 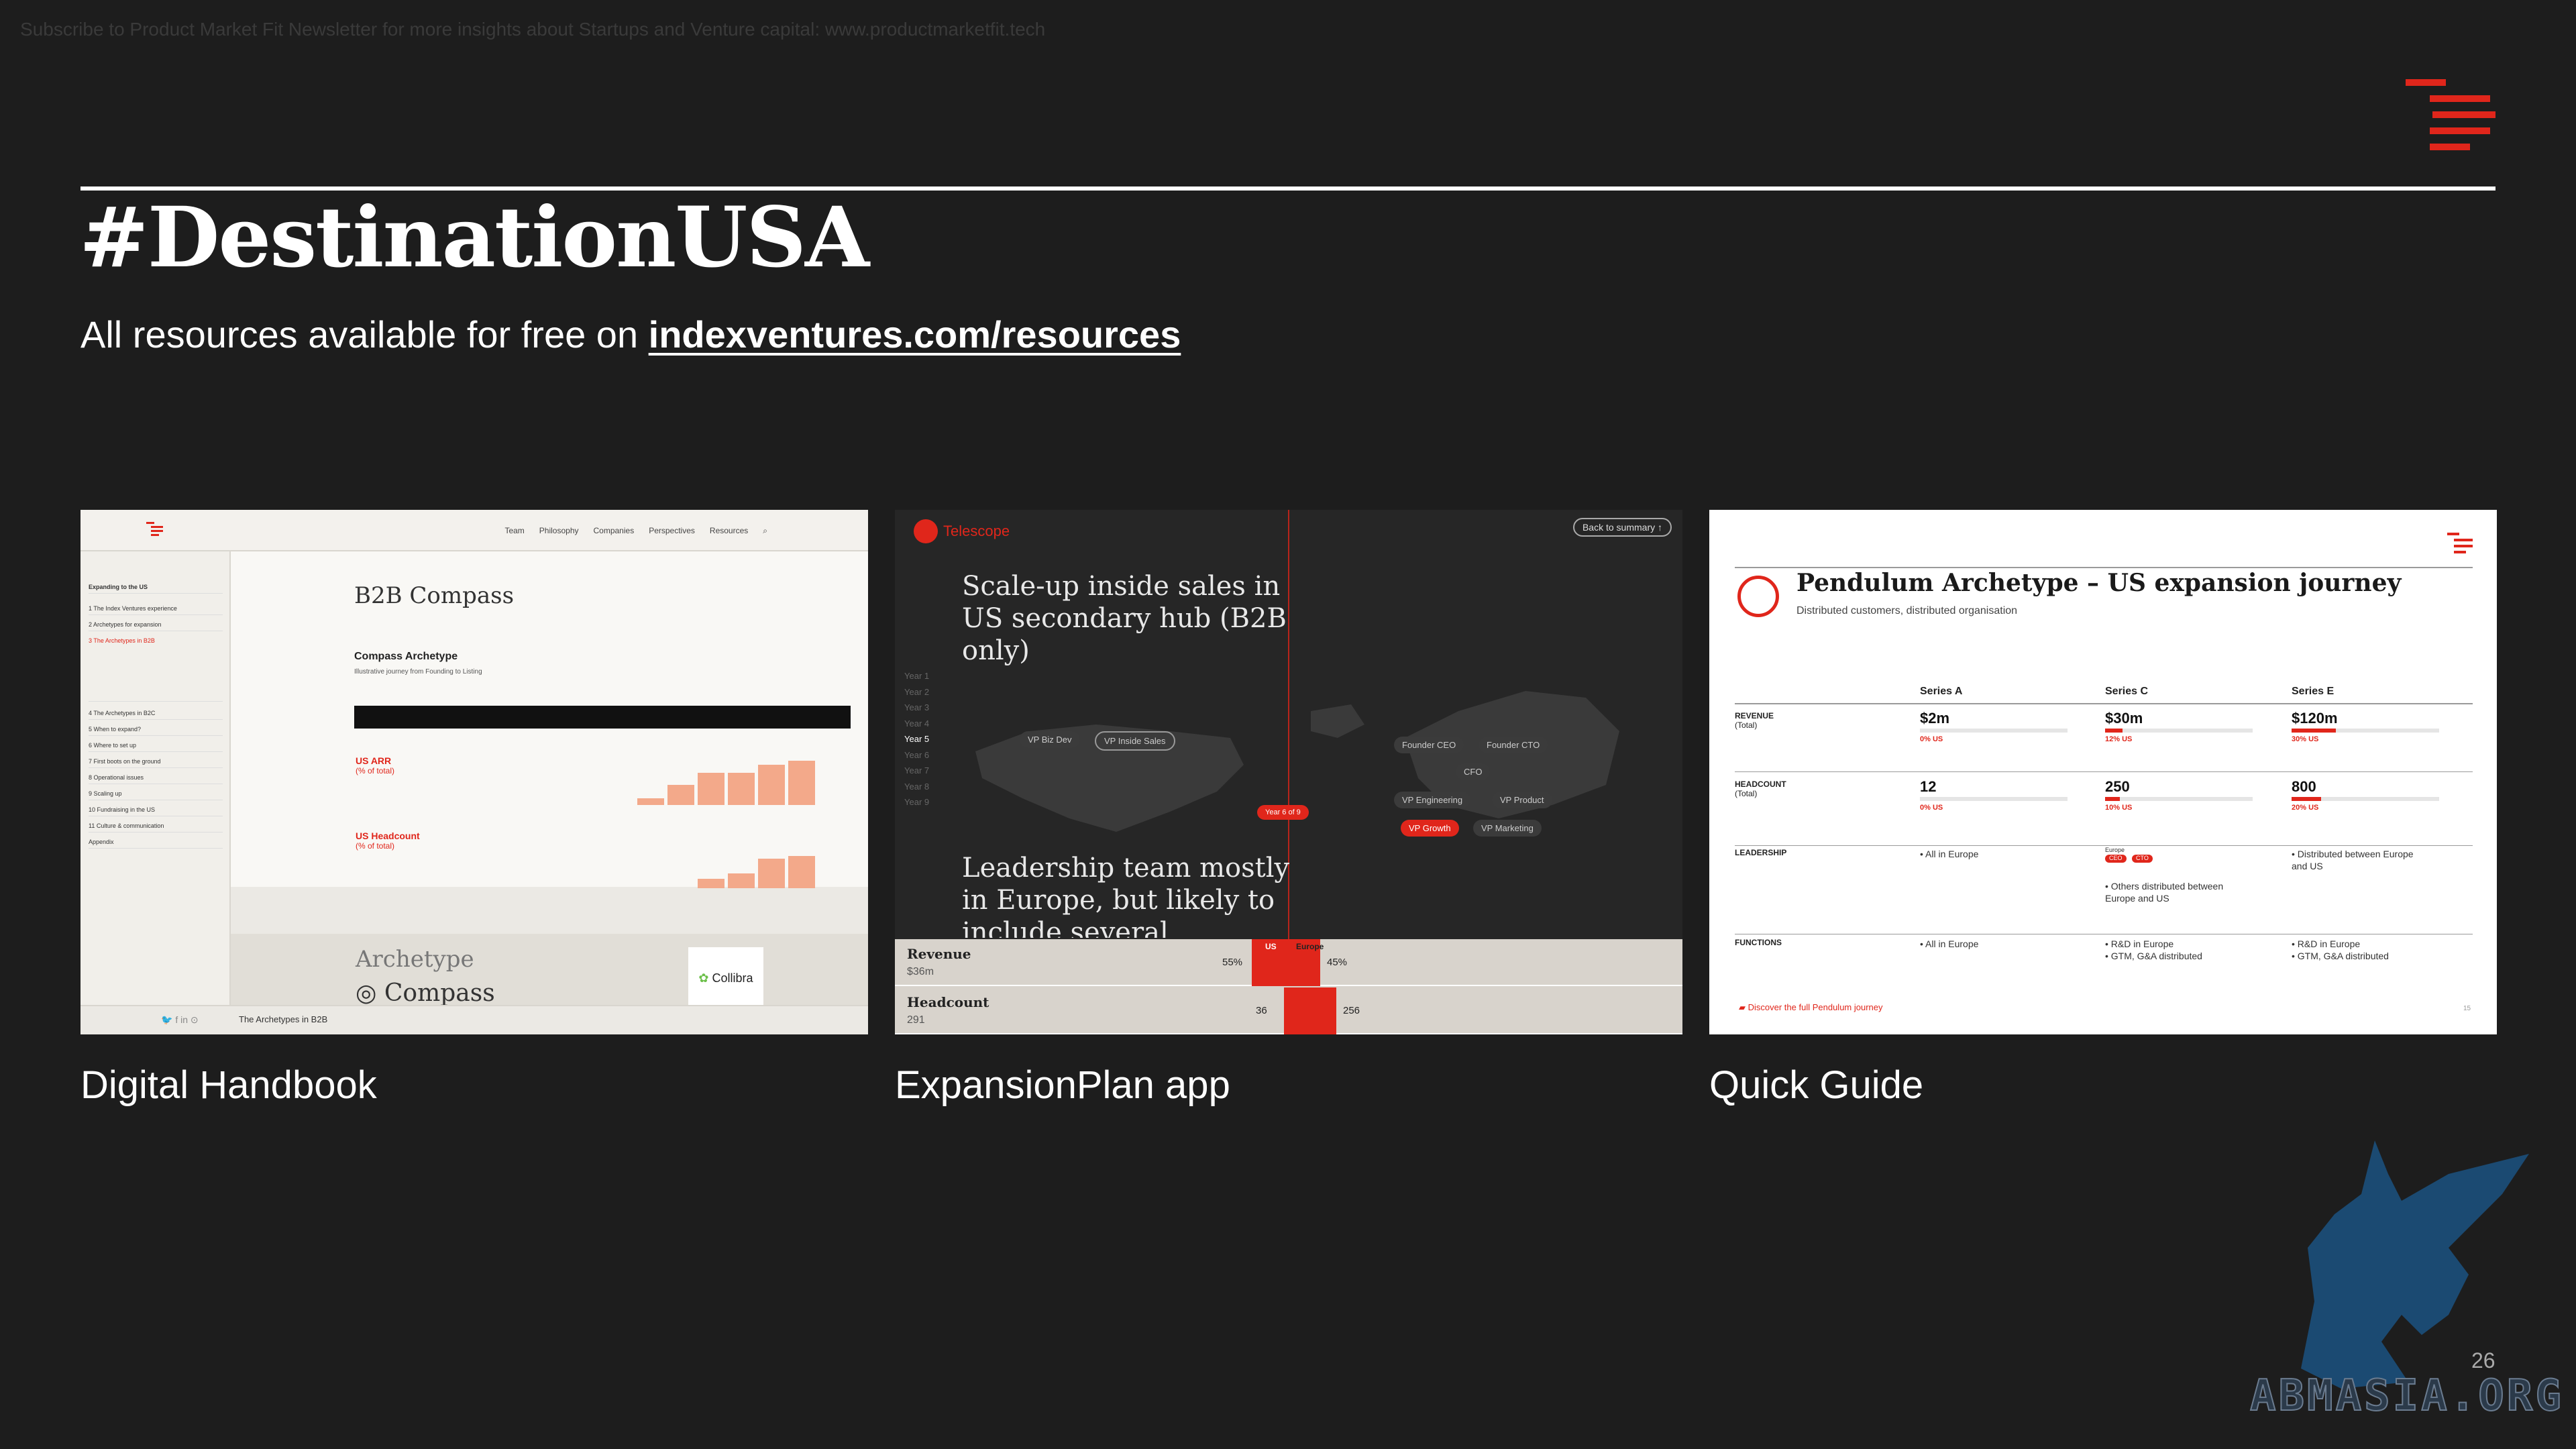 I want to click on sidebar-item: 9 Scaling up, so click(x=156, y=795).